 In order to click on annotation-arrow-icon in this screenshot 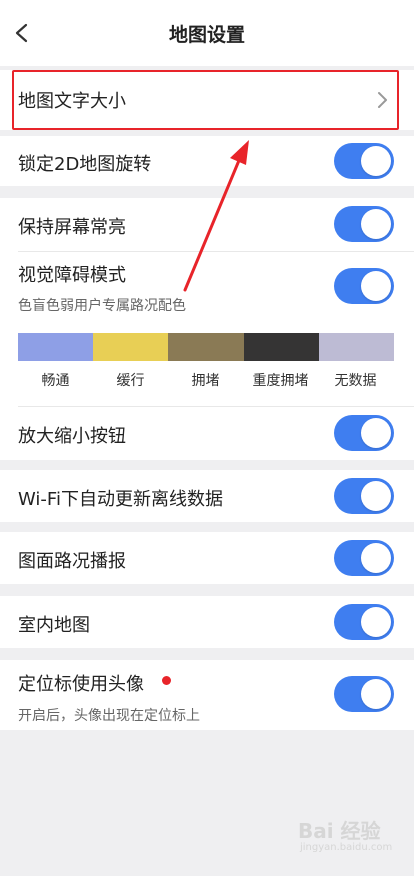, I will do `click(216, 216)`.